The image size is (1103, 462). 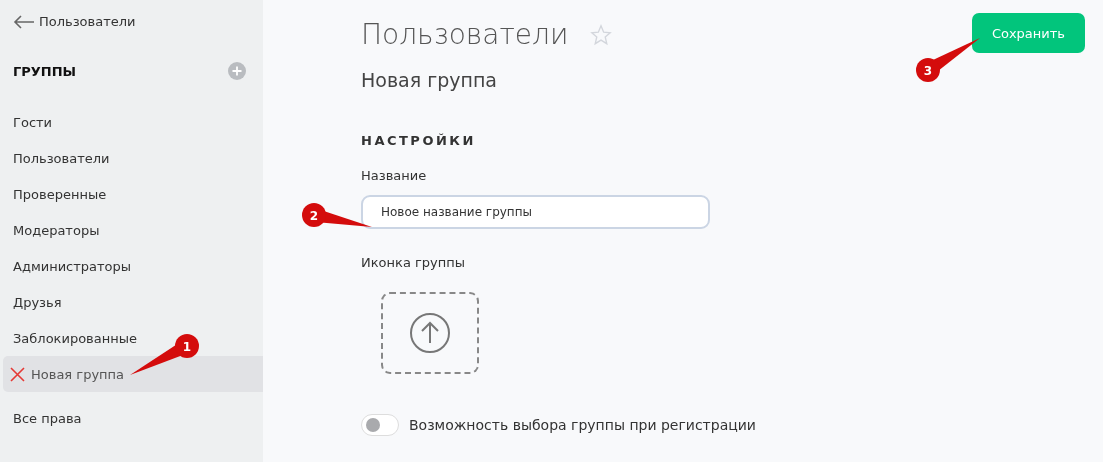 What do you see at coordinates (55, 158) in the screenshot?
I see `sidebar-item: Пользователи` at bounding box center [55, 158].